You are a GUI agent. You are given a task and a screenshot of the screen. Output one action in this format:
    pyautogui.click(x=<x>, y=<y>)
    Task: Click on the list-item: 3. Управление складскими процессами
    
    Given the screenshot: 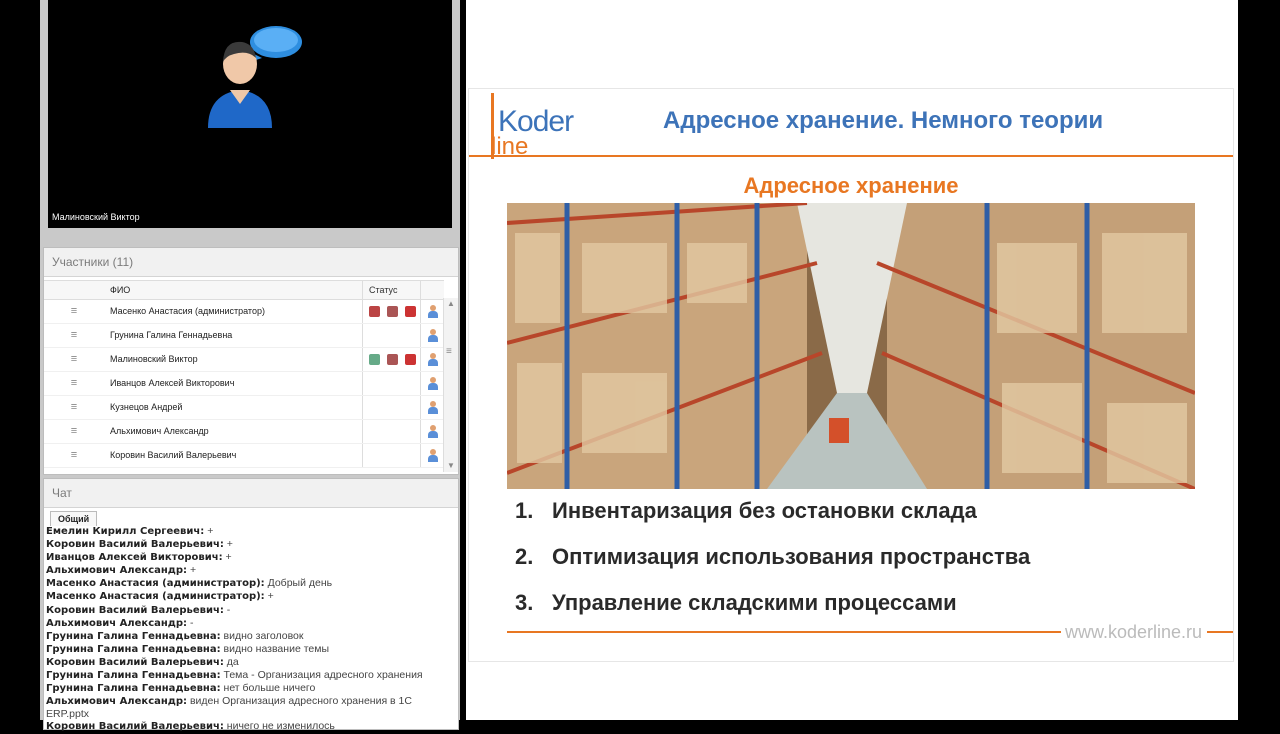 What is the action you would take?
    pyautogui.click(x=772, y=606)
    